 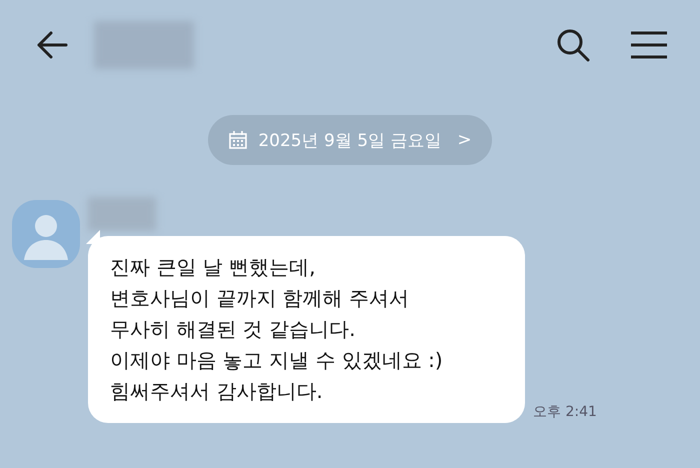 What do you see at coordinates (565, 412) in the screenshot?
I see `message-time: 오후 2:41` at bounding box center [565, 412].